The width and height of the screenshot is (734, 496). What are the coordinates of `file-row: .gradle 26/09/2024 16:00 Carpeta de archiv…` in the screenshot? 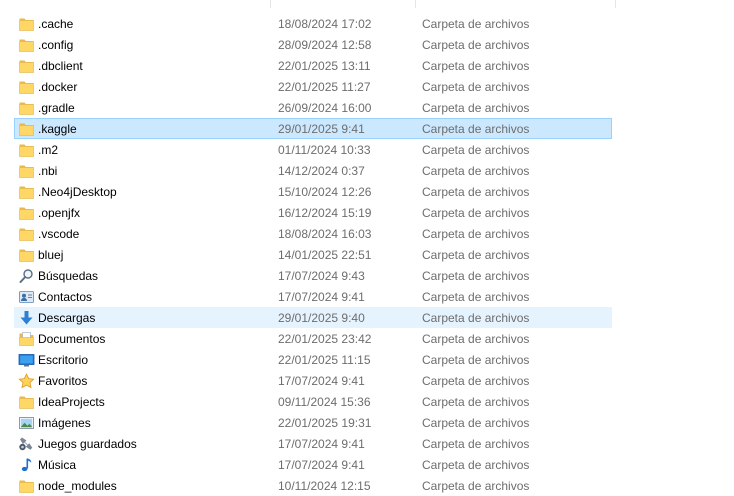 It's located at (313, 107).